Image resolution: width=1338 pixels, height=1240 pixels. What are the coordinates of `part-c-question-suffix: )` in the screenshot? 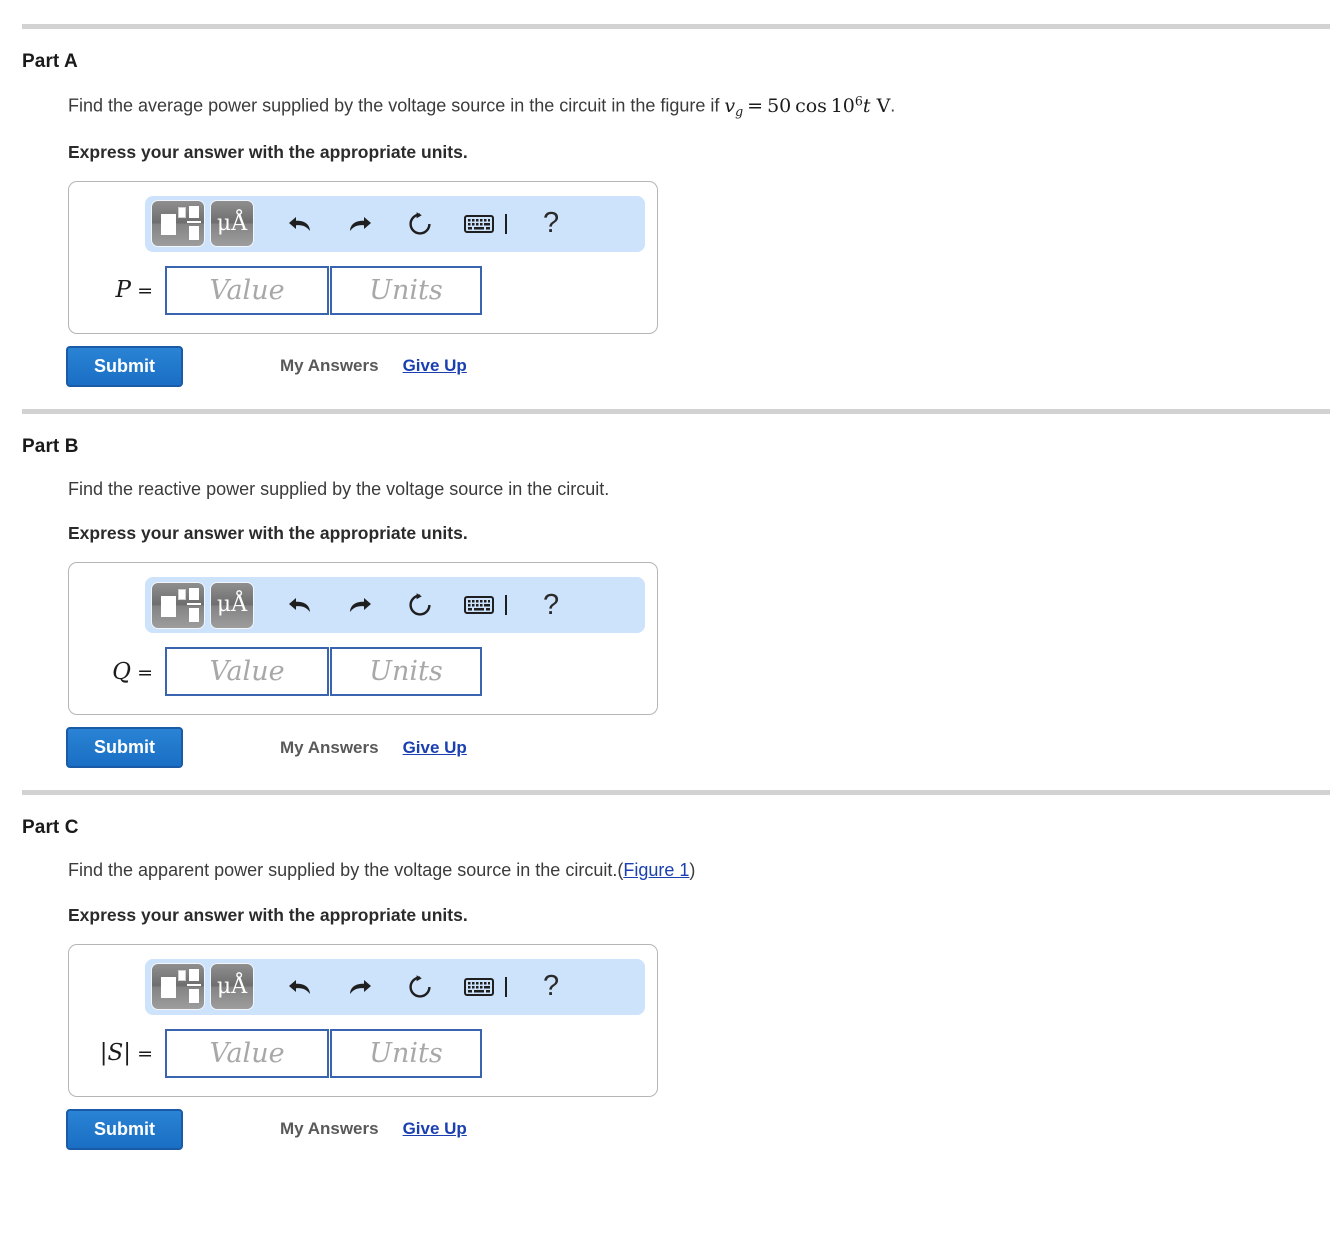 It's located at (692, 870).